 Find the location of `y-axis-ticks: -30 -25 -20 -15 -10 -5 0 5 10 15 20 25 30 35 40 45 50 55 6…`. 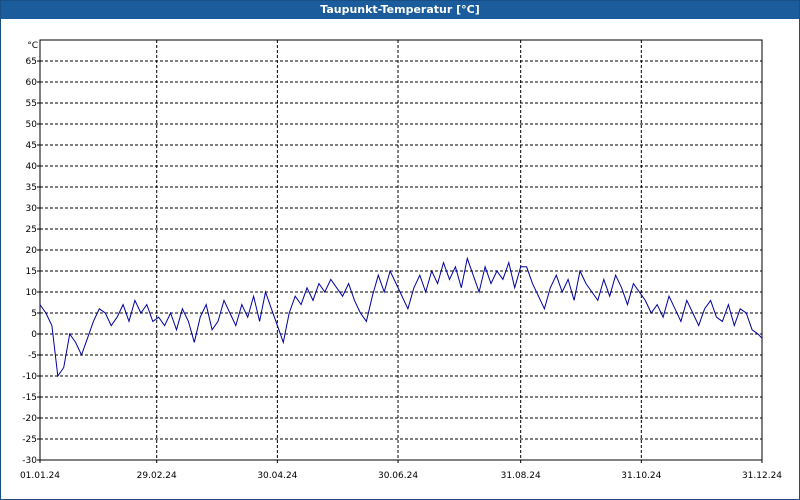

y-axis-ticks: -30 -25 -20 -15 -10 -5 0 5 10 15 20 25 30 35 40 45 50 55 6… is located at coordinates (31, 261).